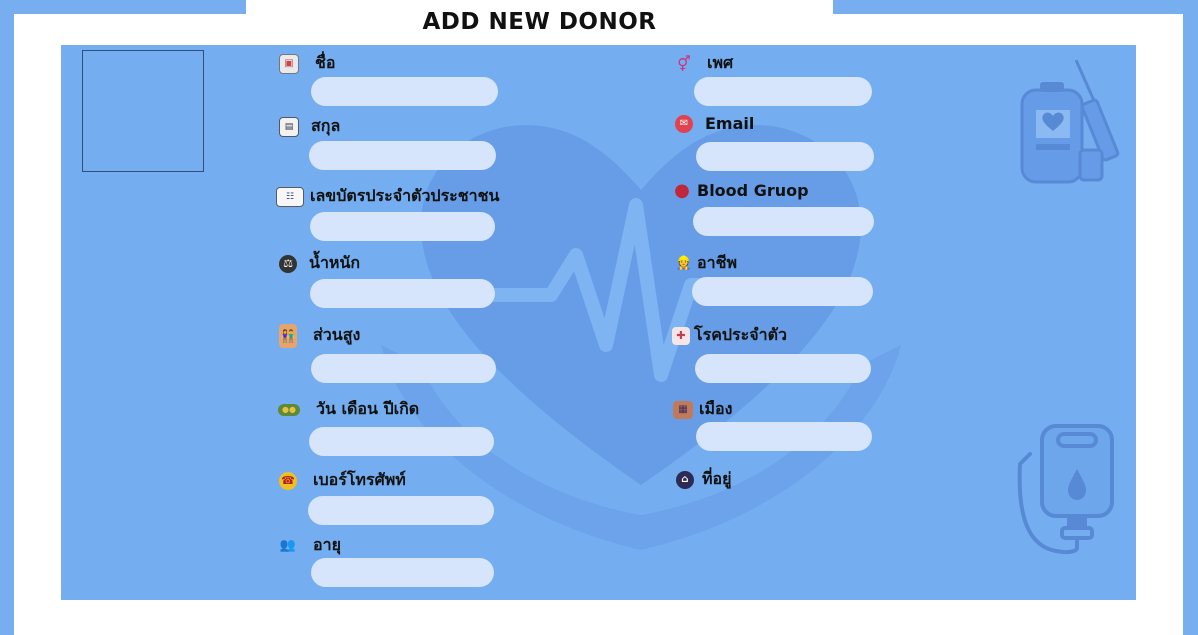 This screenshot has width=1198, height=635. What do you see at coordinates (289, 63) in the screenshot?
I see `id-badge-icon: ▣` at bounding box center [289, 63].